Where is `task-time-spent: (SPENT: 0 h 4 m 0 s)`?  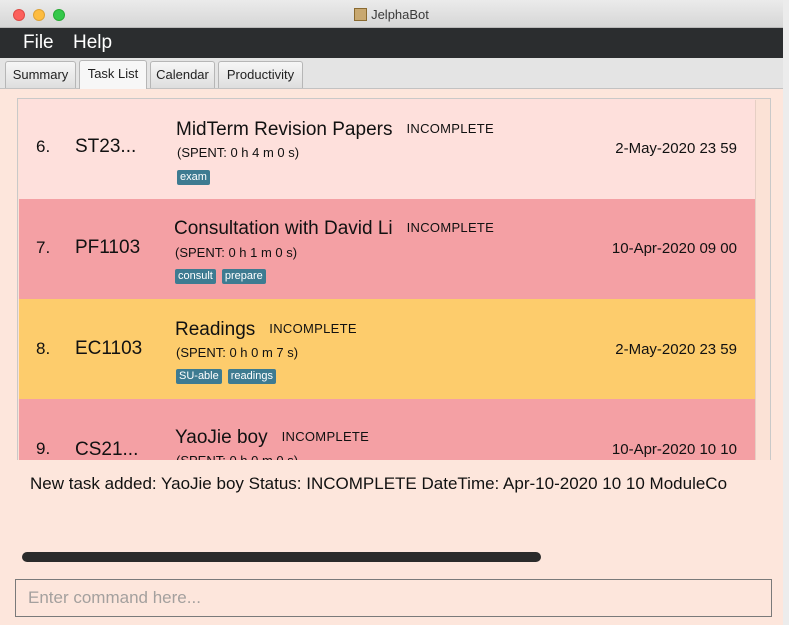
task-time-spent: (SPENT: 0 h 4 m 0 s) is located at coordinates (238, 152).